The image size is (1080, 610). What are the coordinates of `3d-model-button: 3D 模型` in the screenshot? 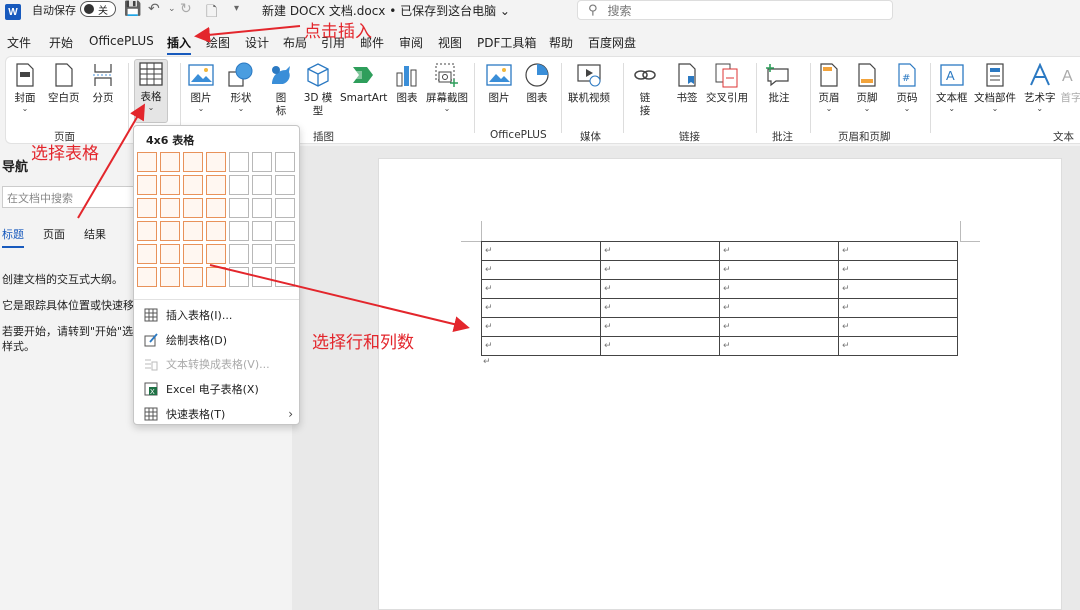 It's located at (318, 89).